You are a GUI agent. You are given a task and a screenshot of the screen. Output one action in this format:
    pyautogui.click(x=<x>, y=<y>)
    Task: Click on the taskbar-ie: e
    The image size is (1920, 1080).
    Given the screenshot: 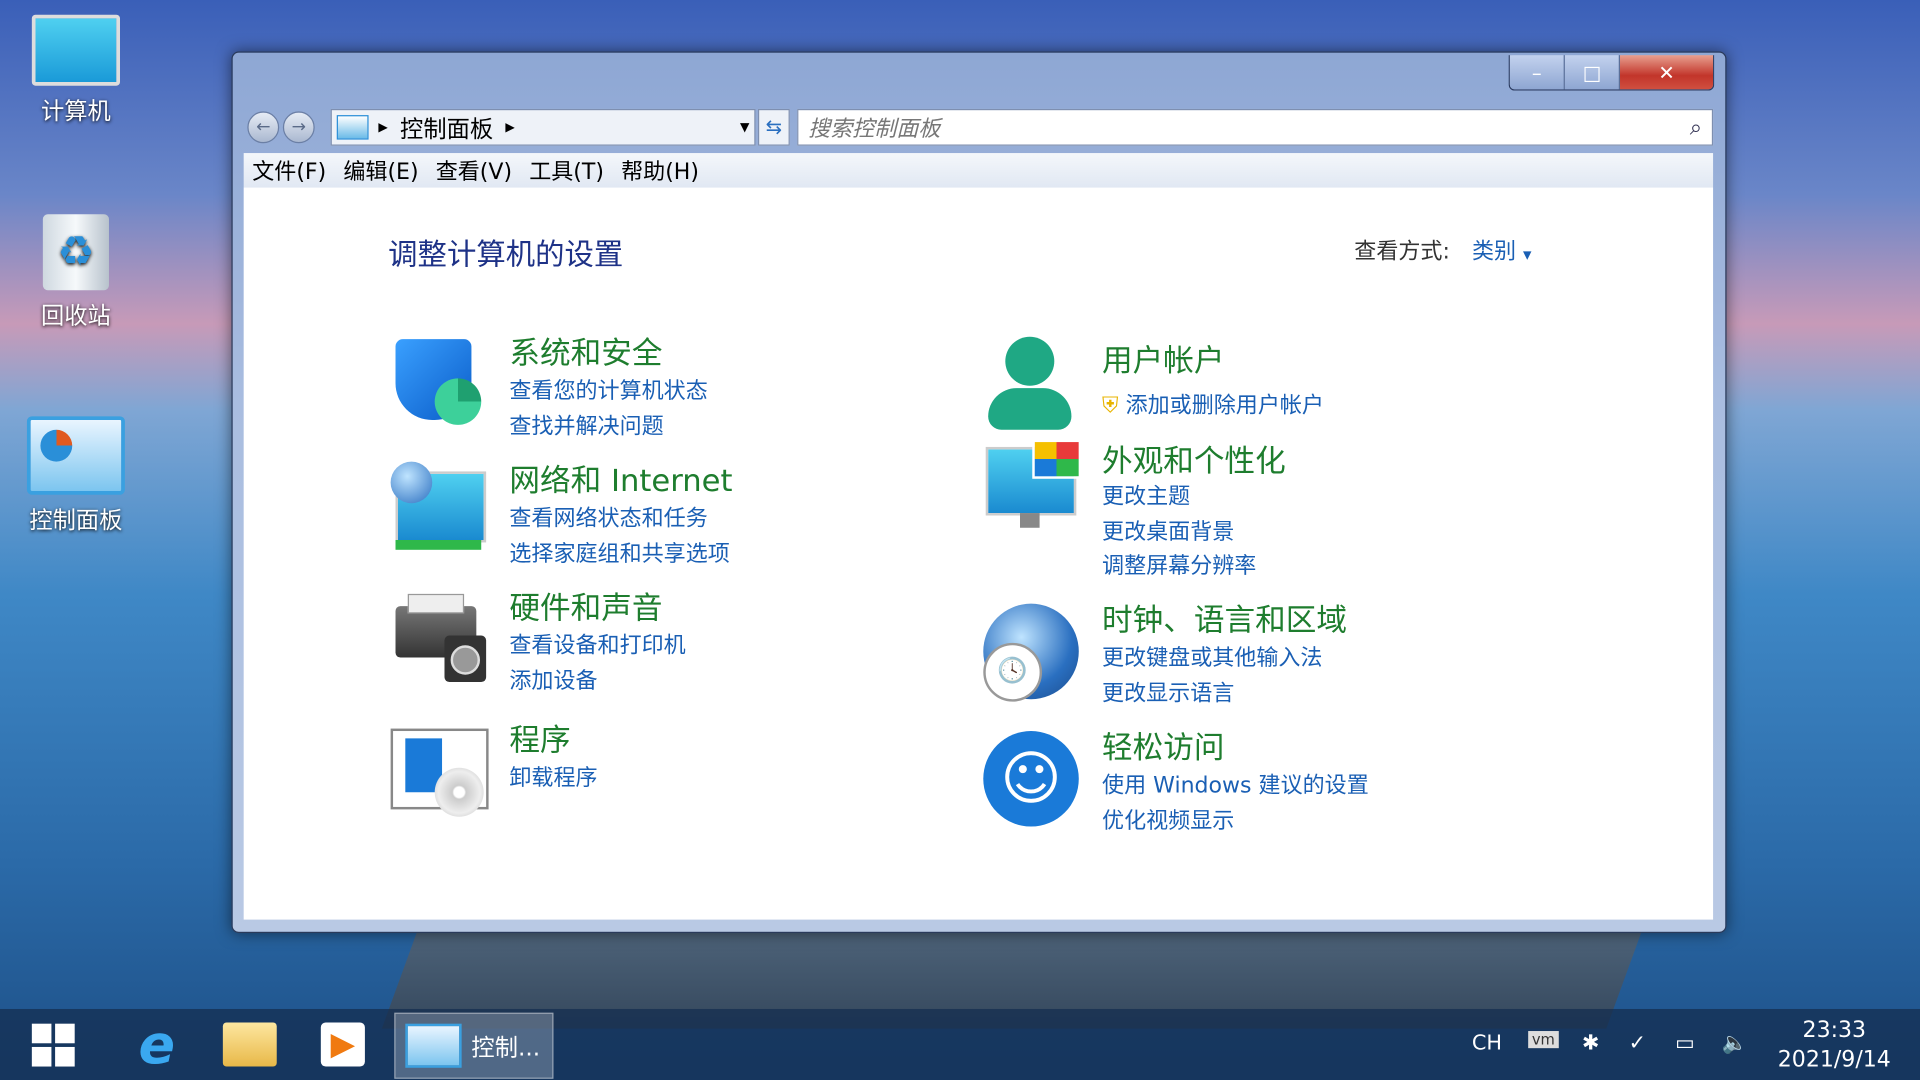 What is the action you would take?
    pyautogui.click(x=156, y=1045)
    